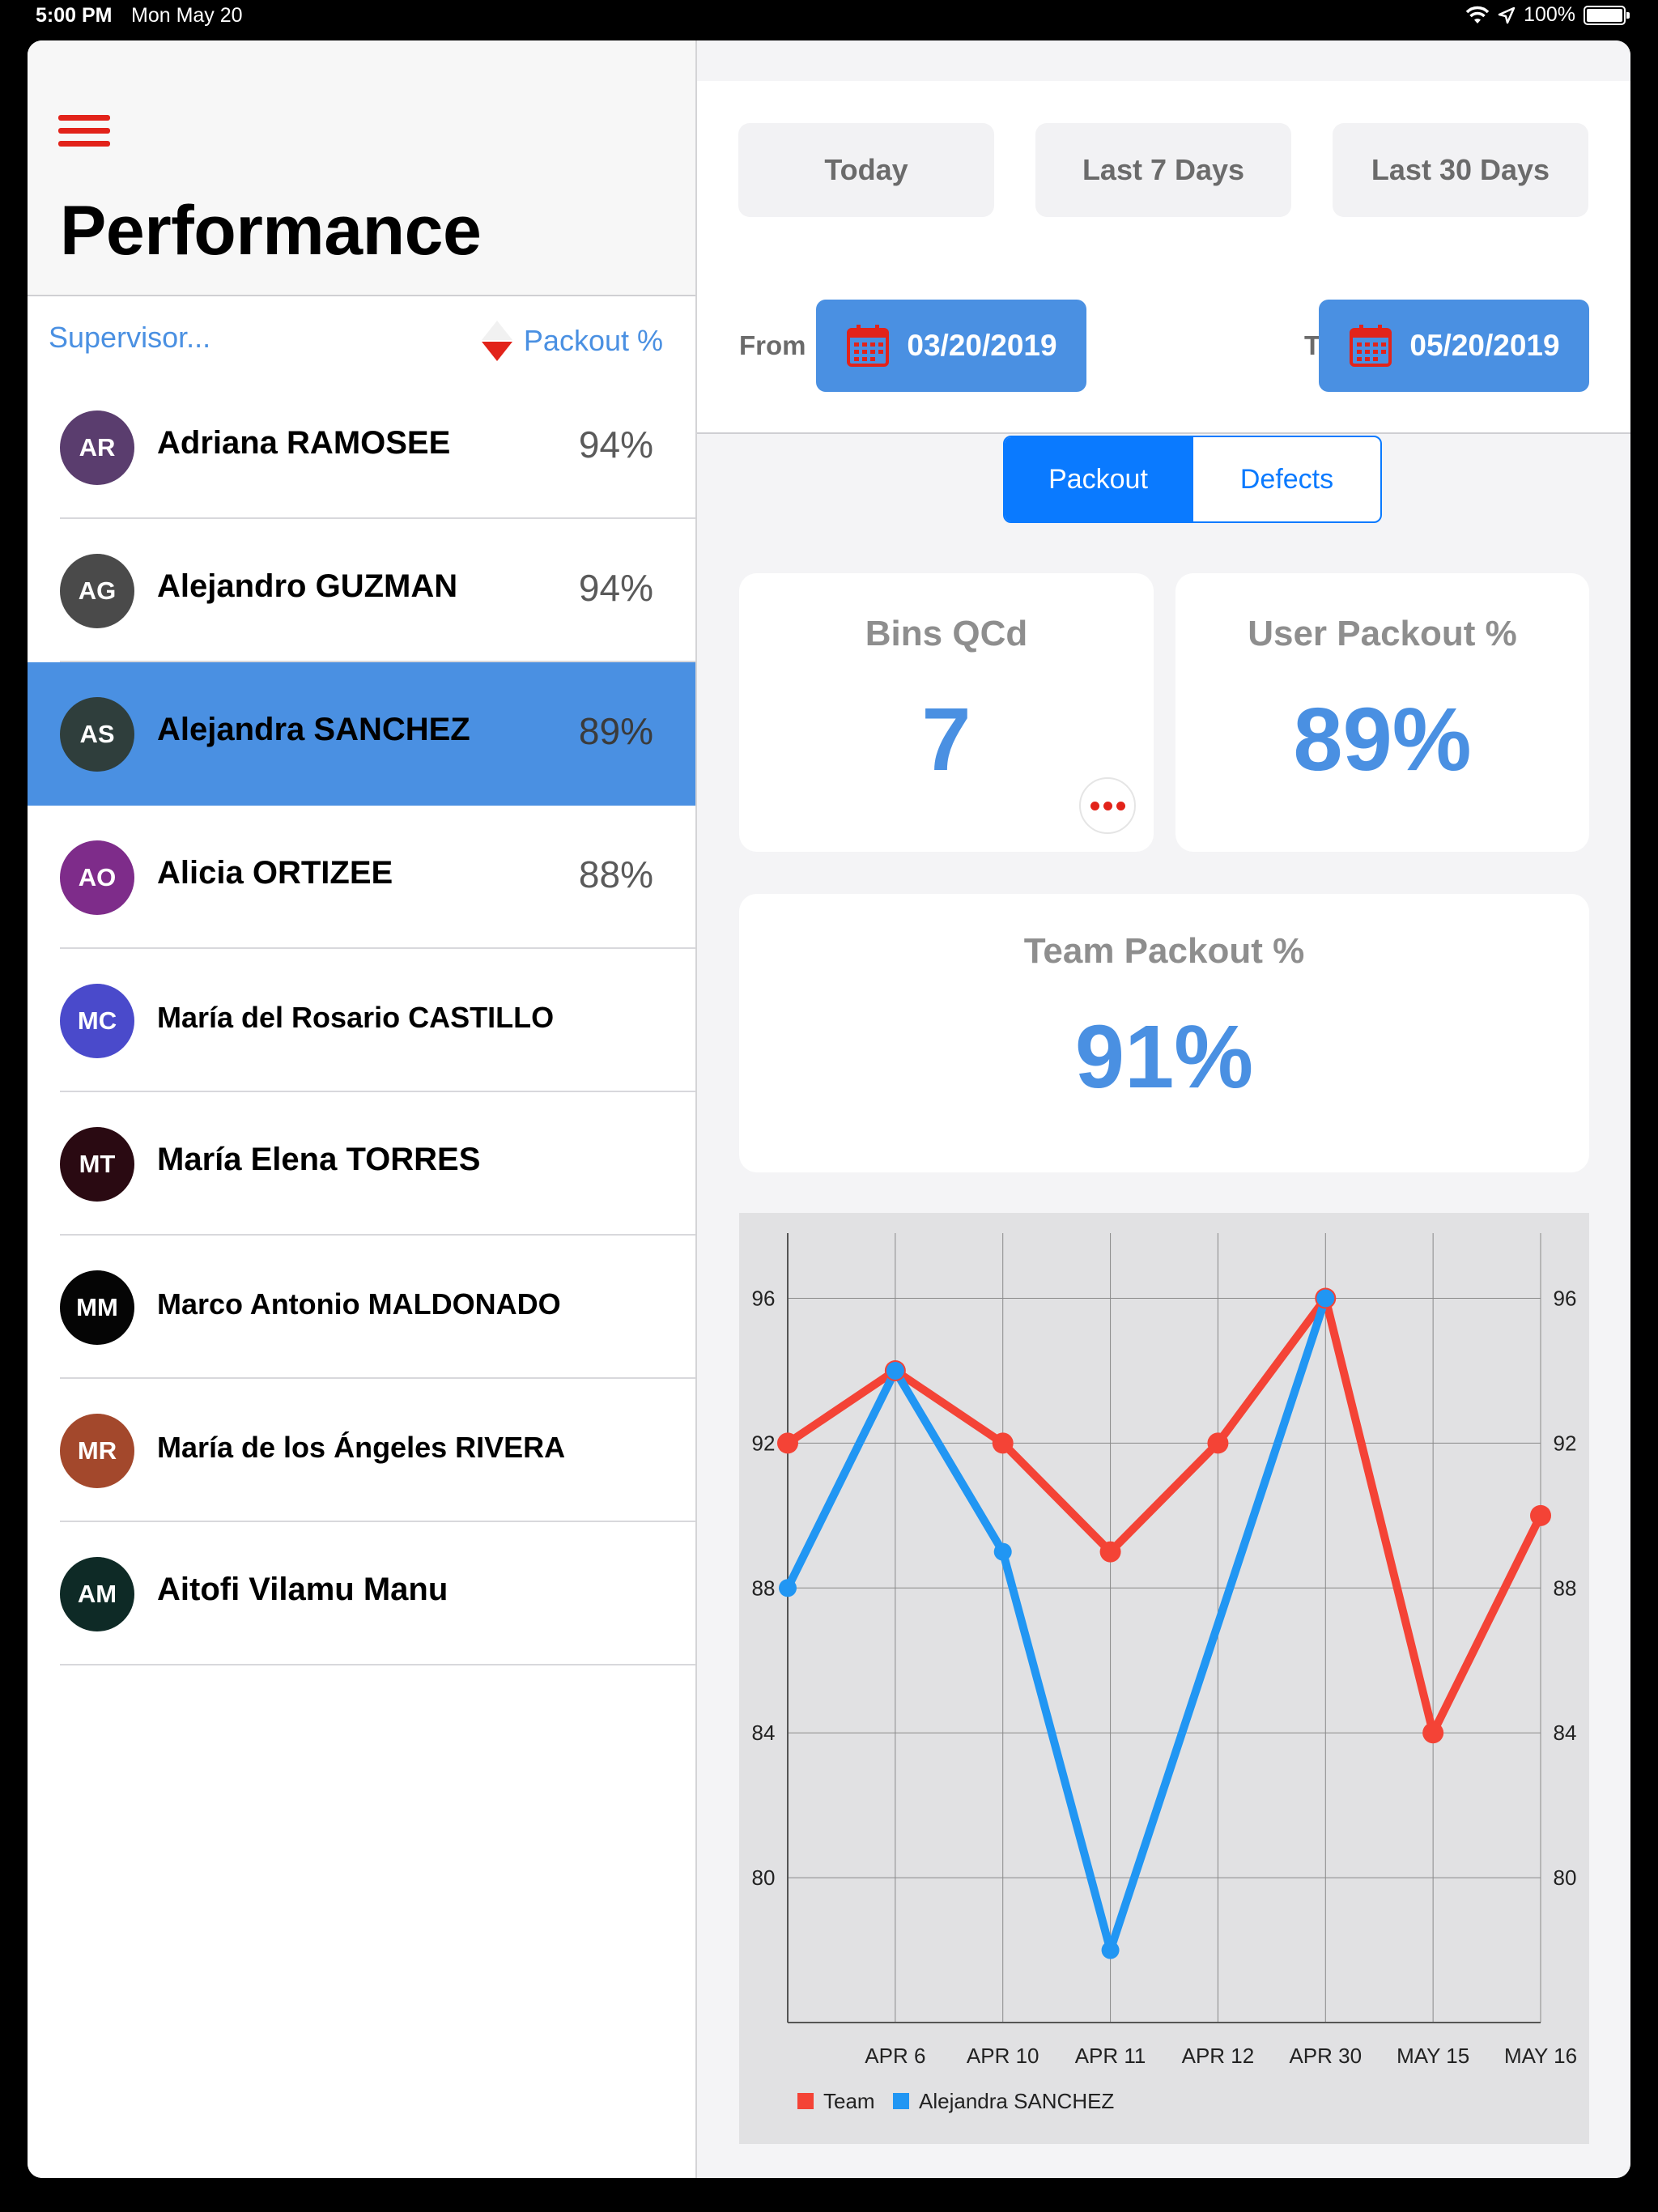  I want to click on list-item: MR María de los Ángeles RIVERA, so click(361, 1450).